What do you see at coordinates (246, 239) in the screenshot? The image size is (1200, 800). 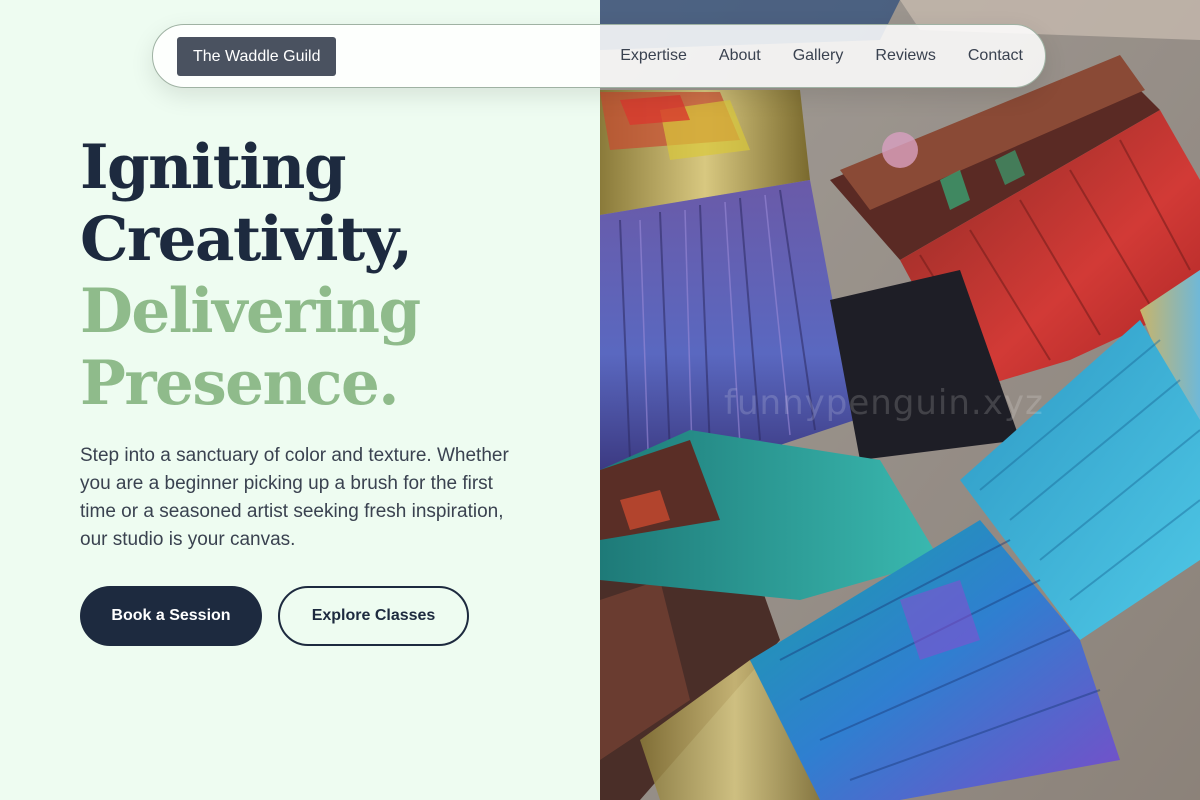 I see `headline-line-creativity: Creativity,` at bounding box center [246, 239].